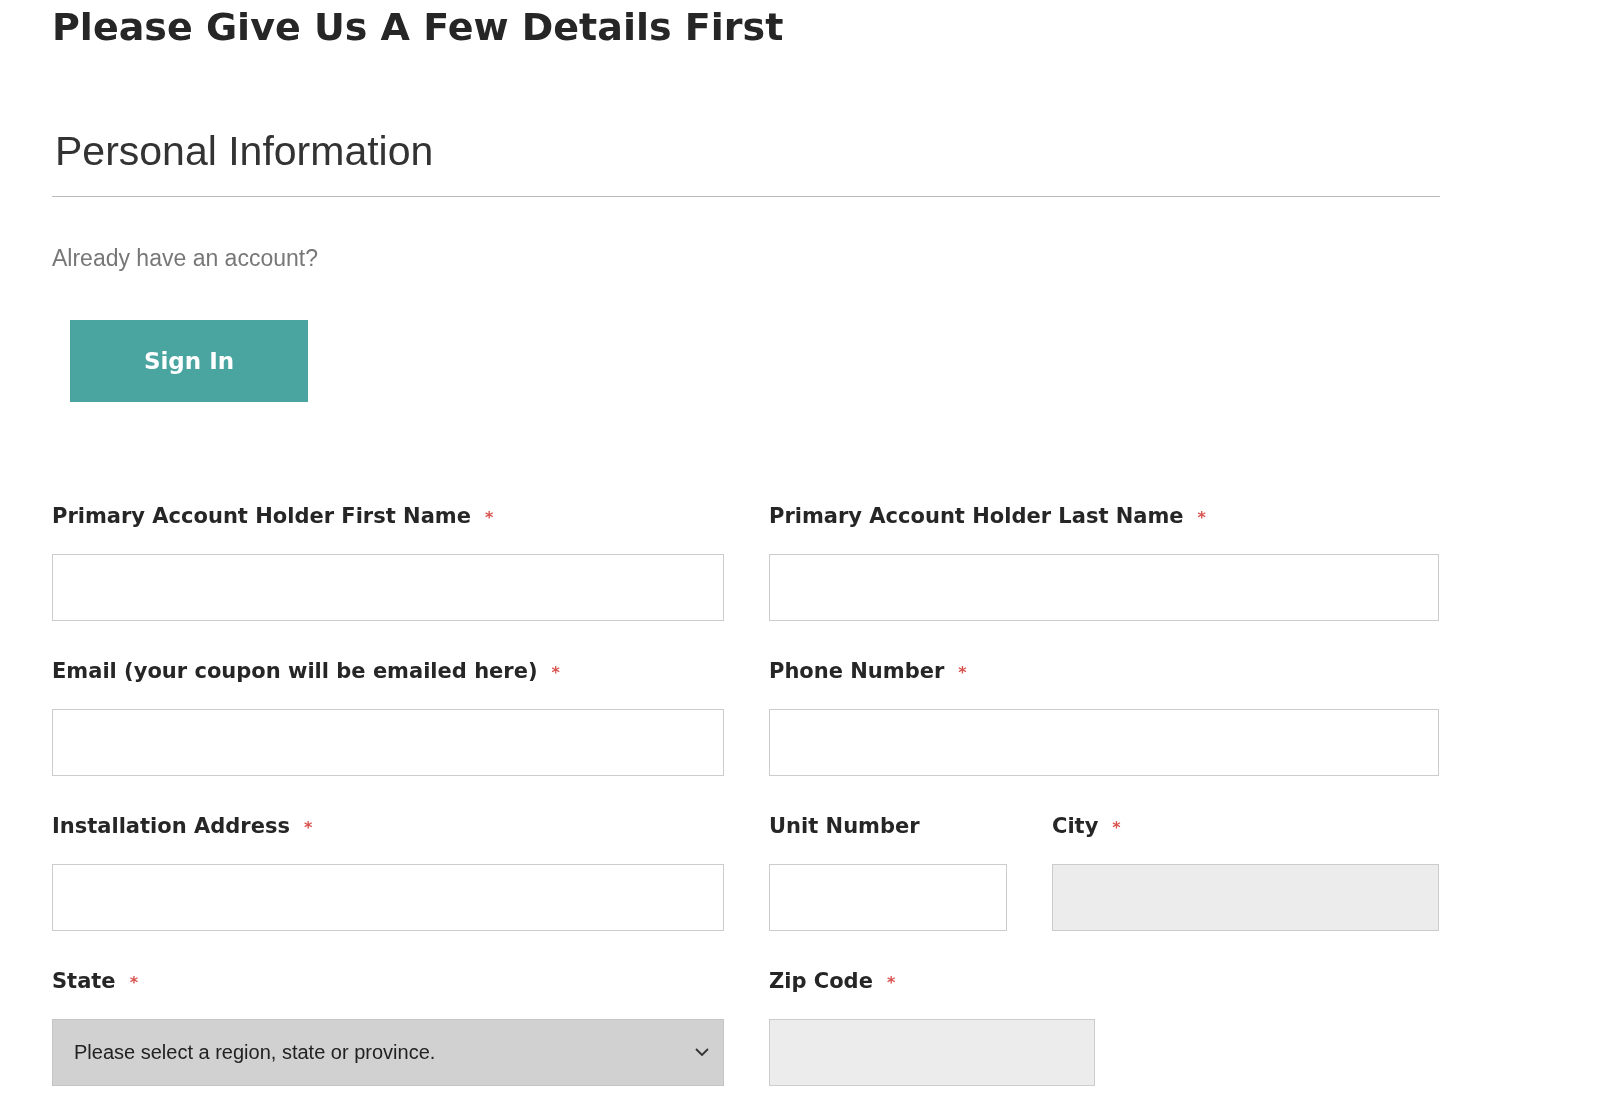  I want to click on field-label: Installation Address, so click(171, 826).